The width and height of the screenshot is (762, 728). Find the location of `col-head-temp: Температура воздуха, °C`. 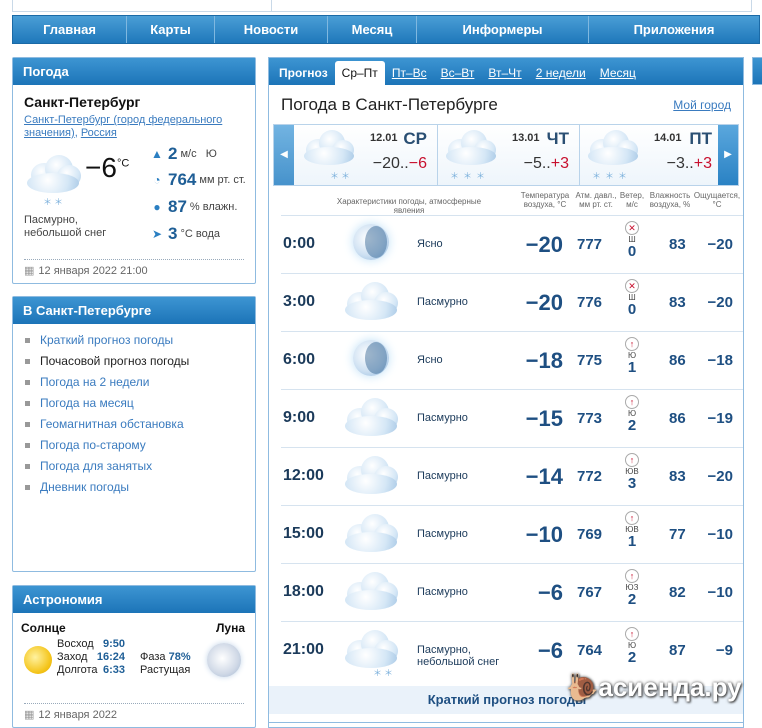

col-head-temp: Температура воздуха, °C is located at coordinates (545, 200).